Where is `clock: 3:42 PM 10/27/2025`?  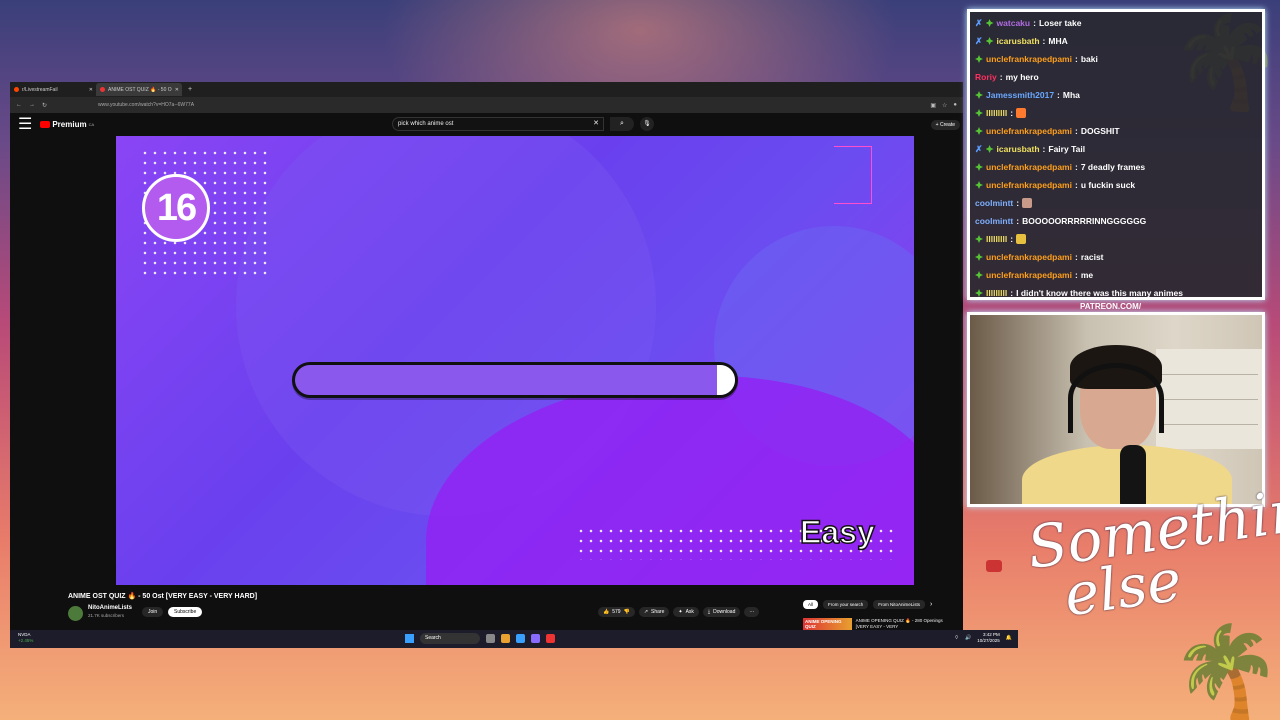 clock: 3:42 PM 10/27/2025 is located at coordinates (988, 638).